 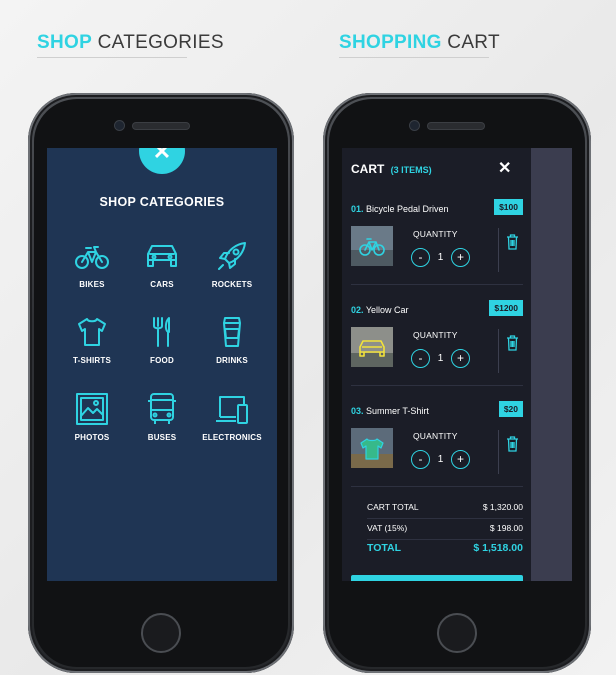 What do you see at coordinates (162, 360) in the screenshot?
I see `category-label: FOOD` at bounding box center [162, 360].